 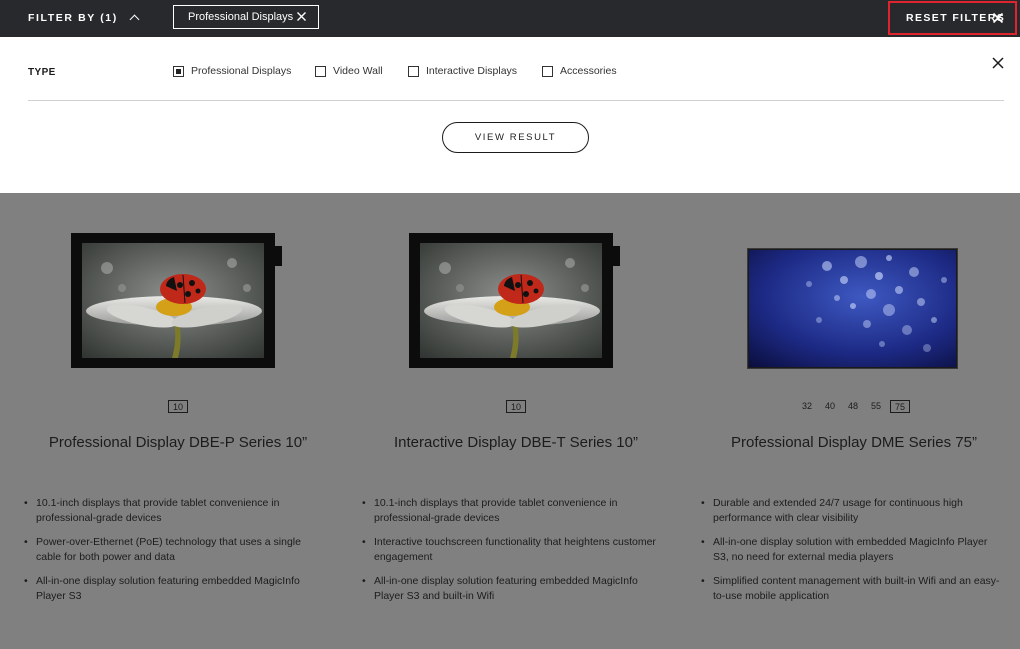 What do you see at coordinates (956, 18) in the screenshot?
I see `reset-filters-label: RESET FILTERS` at bounding box center [956, 18].